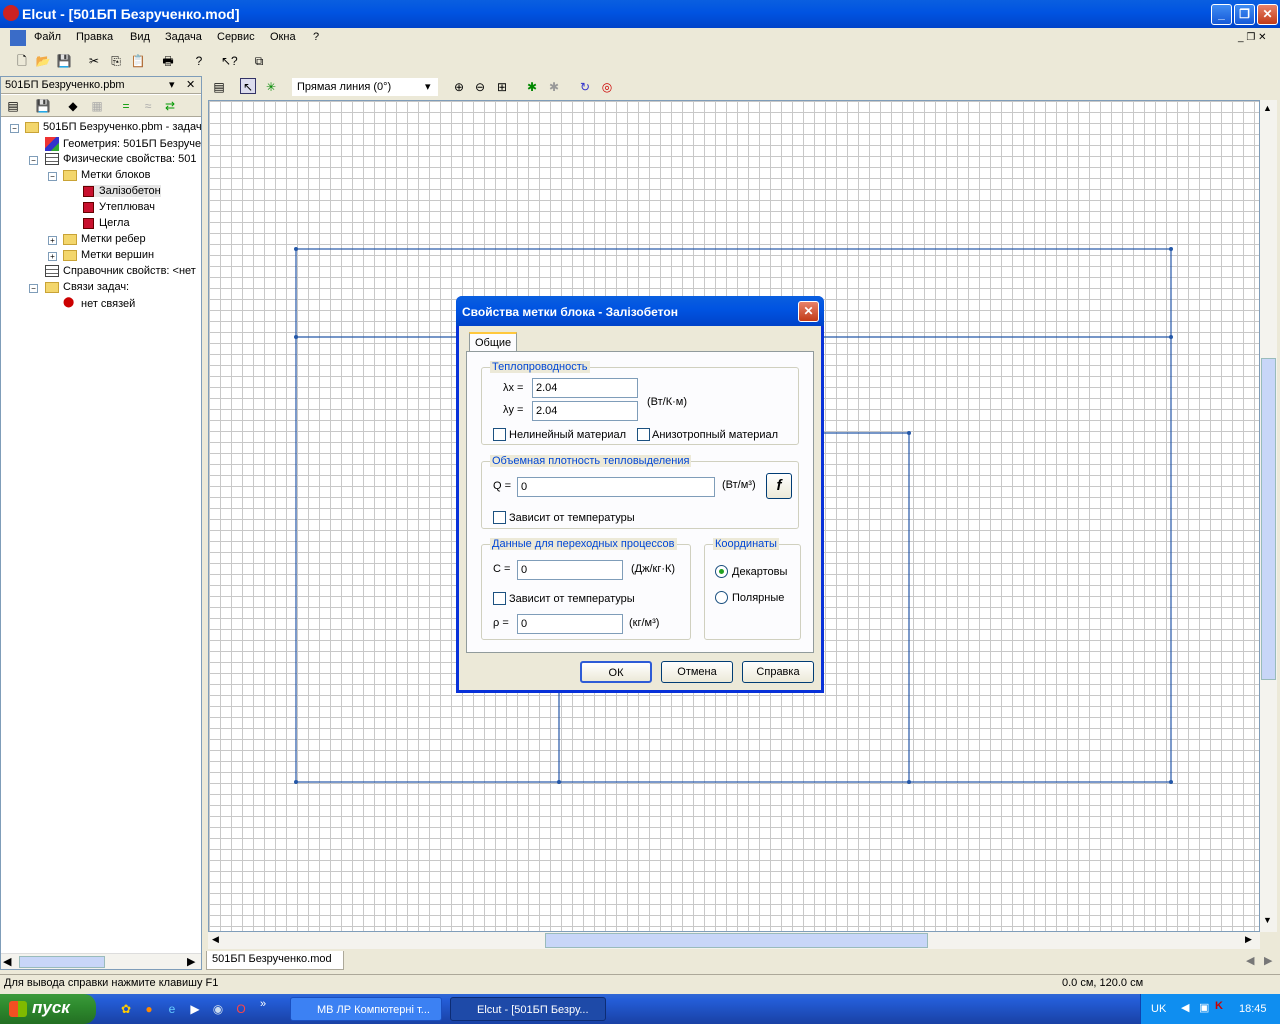 The width and height of the screenshot is (1280, 1024). Describe the element at coordinates (119, 207) in the screenshot. I see `tree-node-label-insulation: Утеплювач` at that location.